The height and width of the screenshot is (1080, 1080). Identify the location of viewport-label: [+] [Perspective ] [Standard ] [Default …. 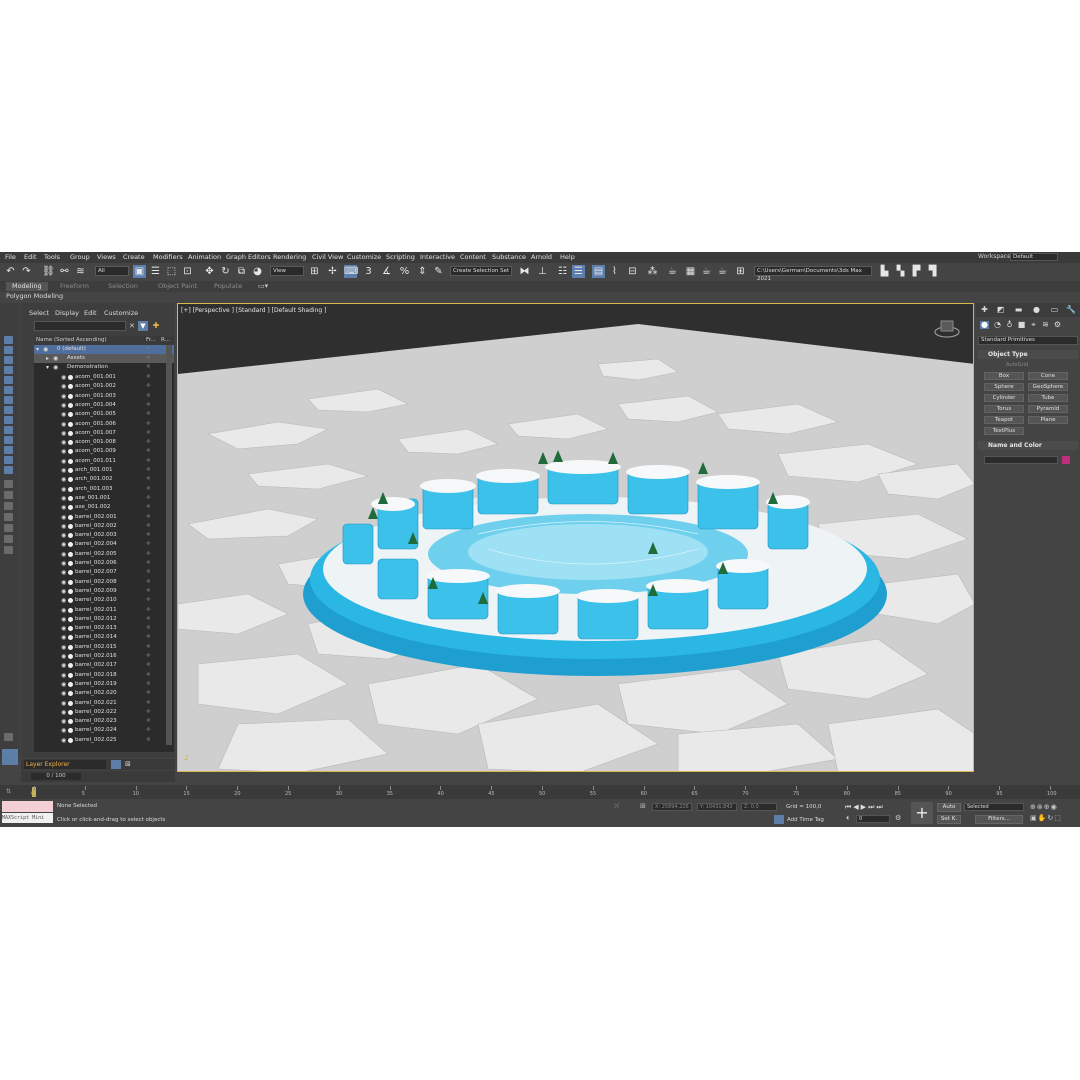
(253, 310).